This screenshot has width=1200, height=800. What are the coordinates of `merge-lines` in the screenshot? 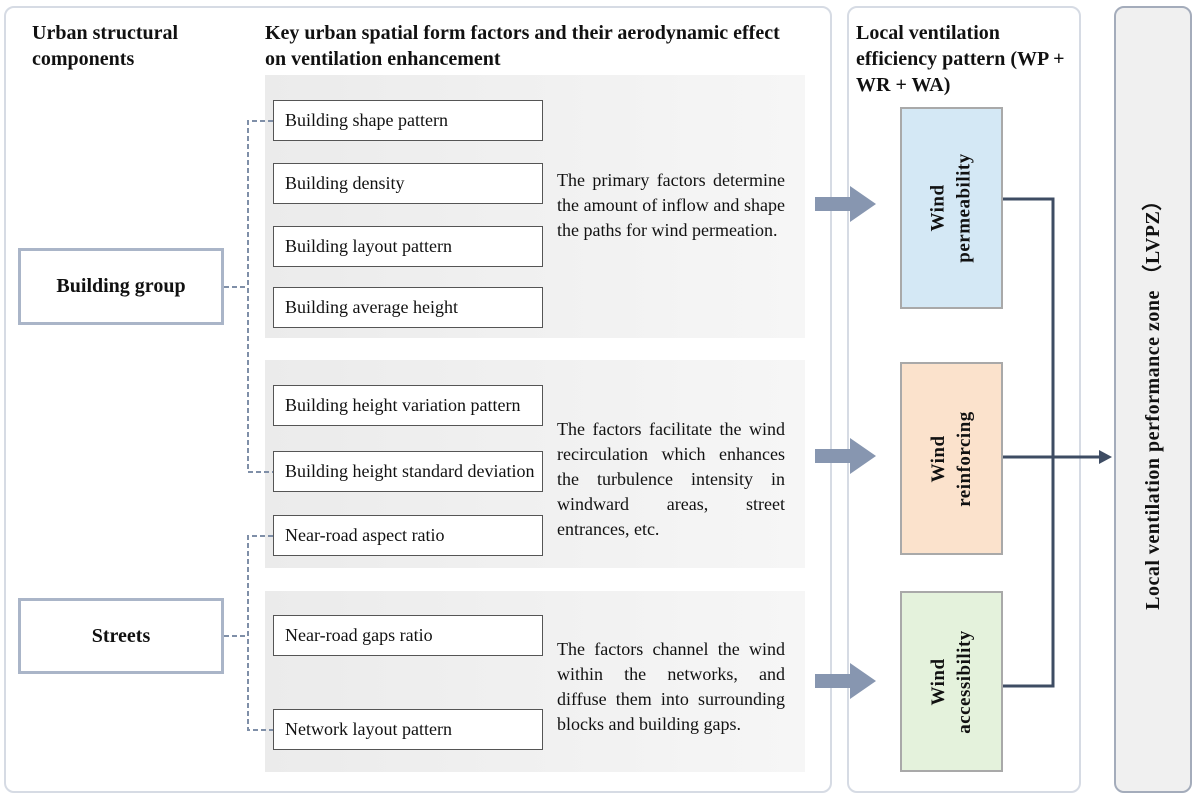 It's located at (1051, 442).